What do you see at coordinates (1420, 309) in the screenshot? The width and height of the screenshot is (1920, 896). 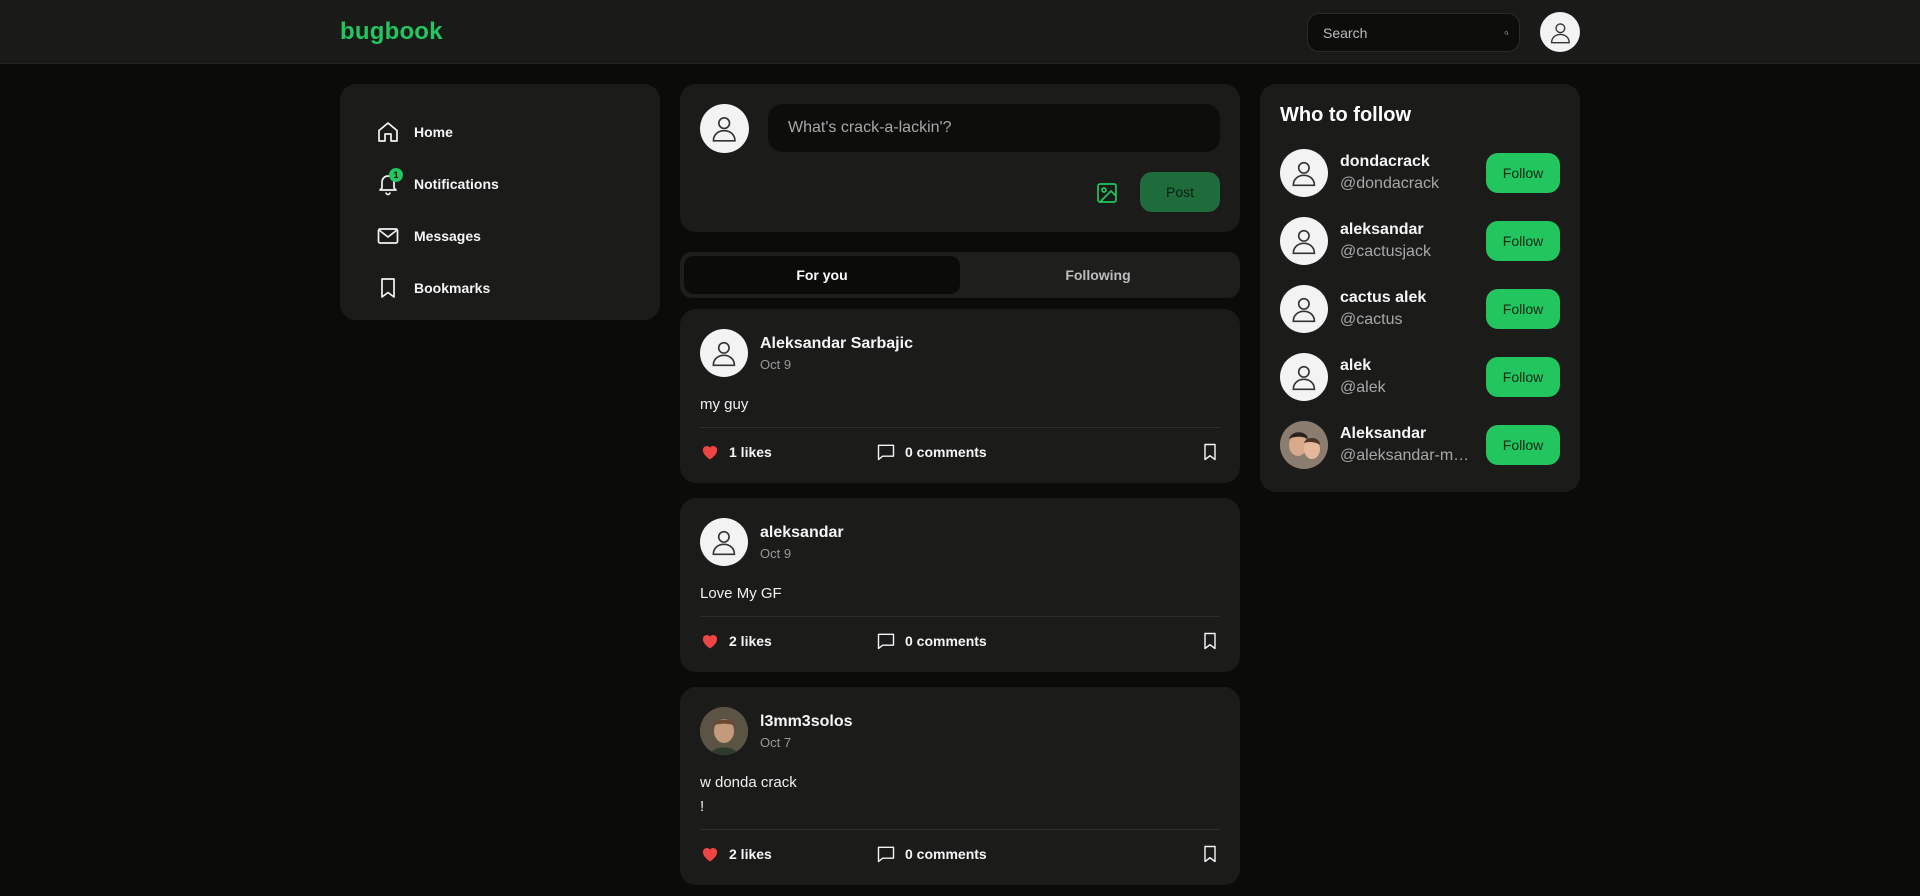 I see `follow-suggestion: cactus alek @cactus Follow` at bounding box center [1420, 309].